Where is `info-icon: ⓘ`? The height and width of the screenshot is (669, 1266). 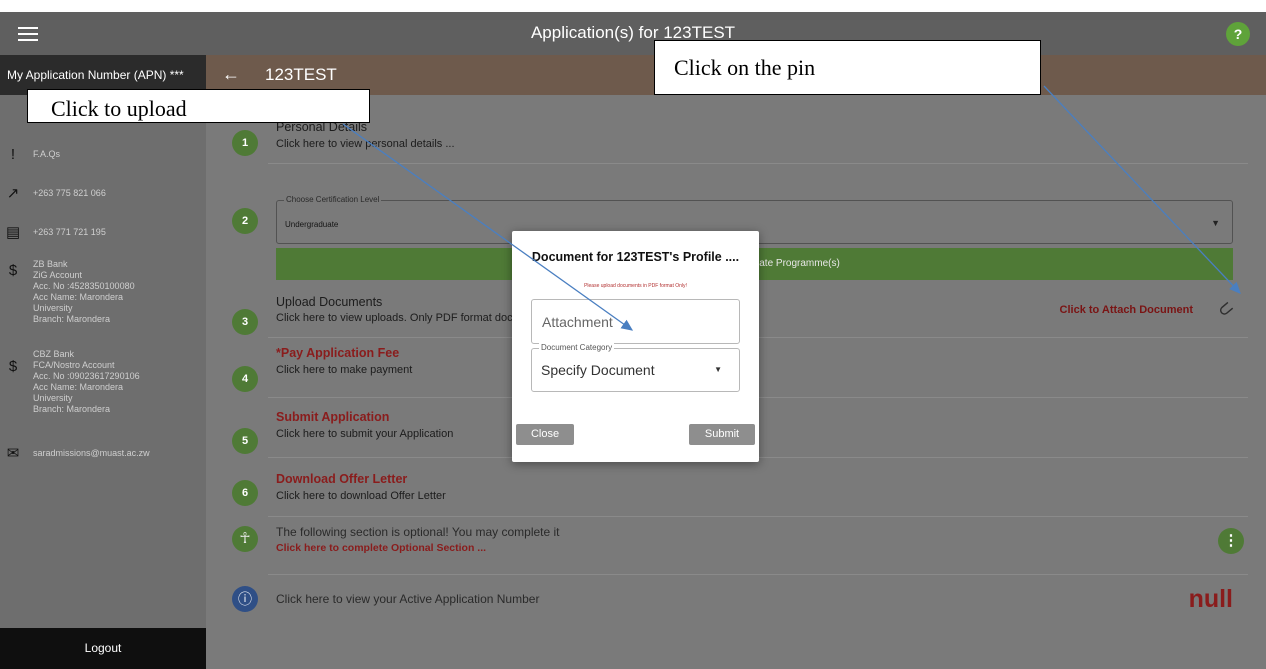
info-icon: ⓘ is located at coordinates (245, 599).